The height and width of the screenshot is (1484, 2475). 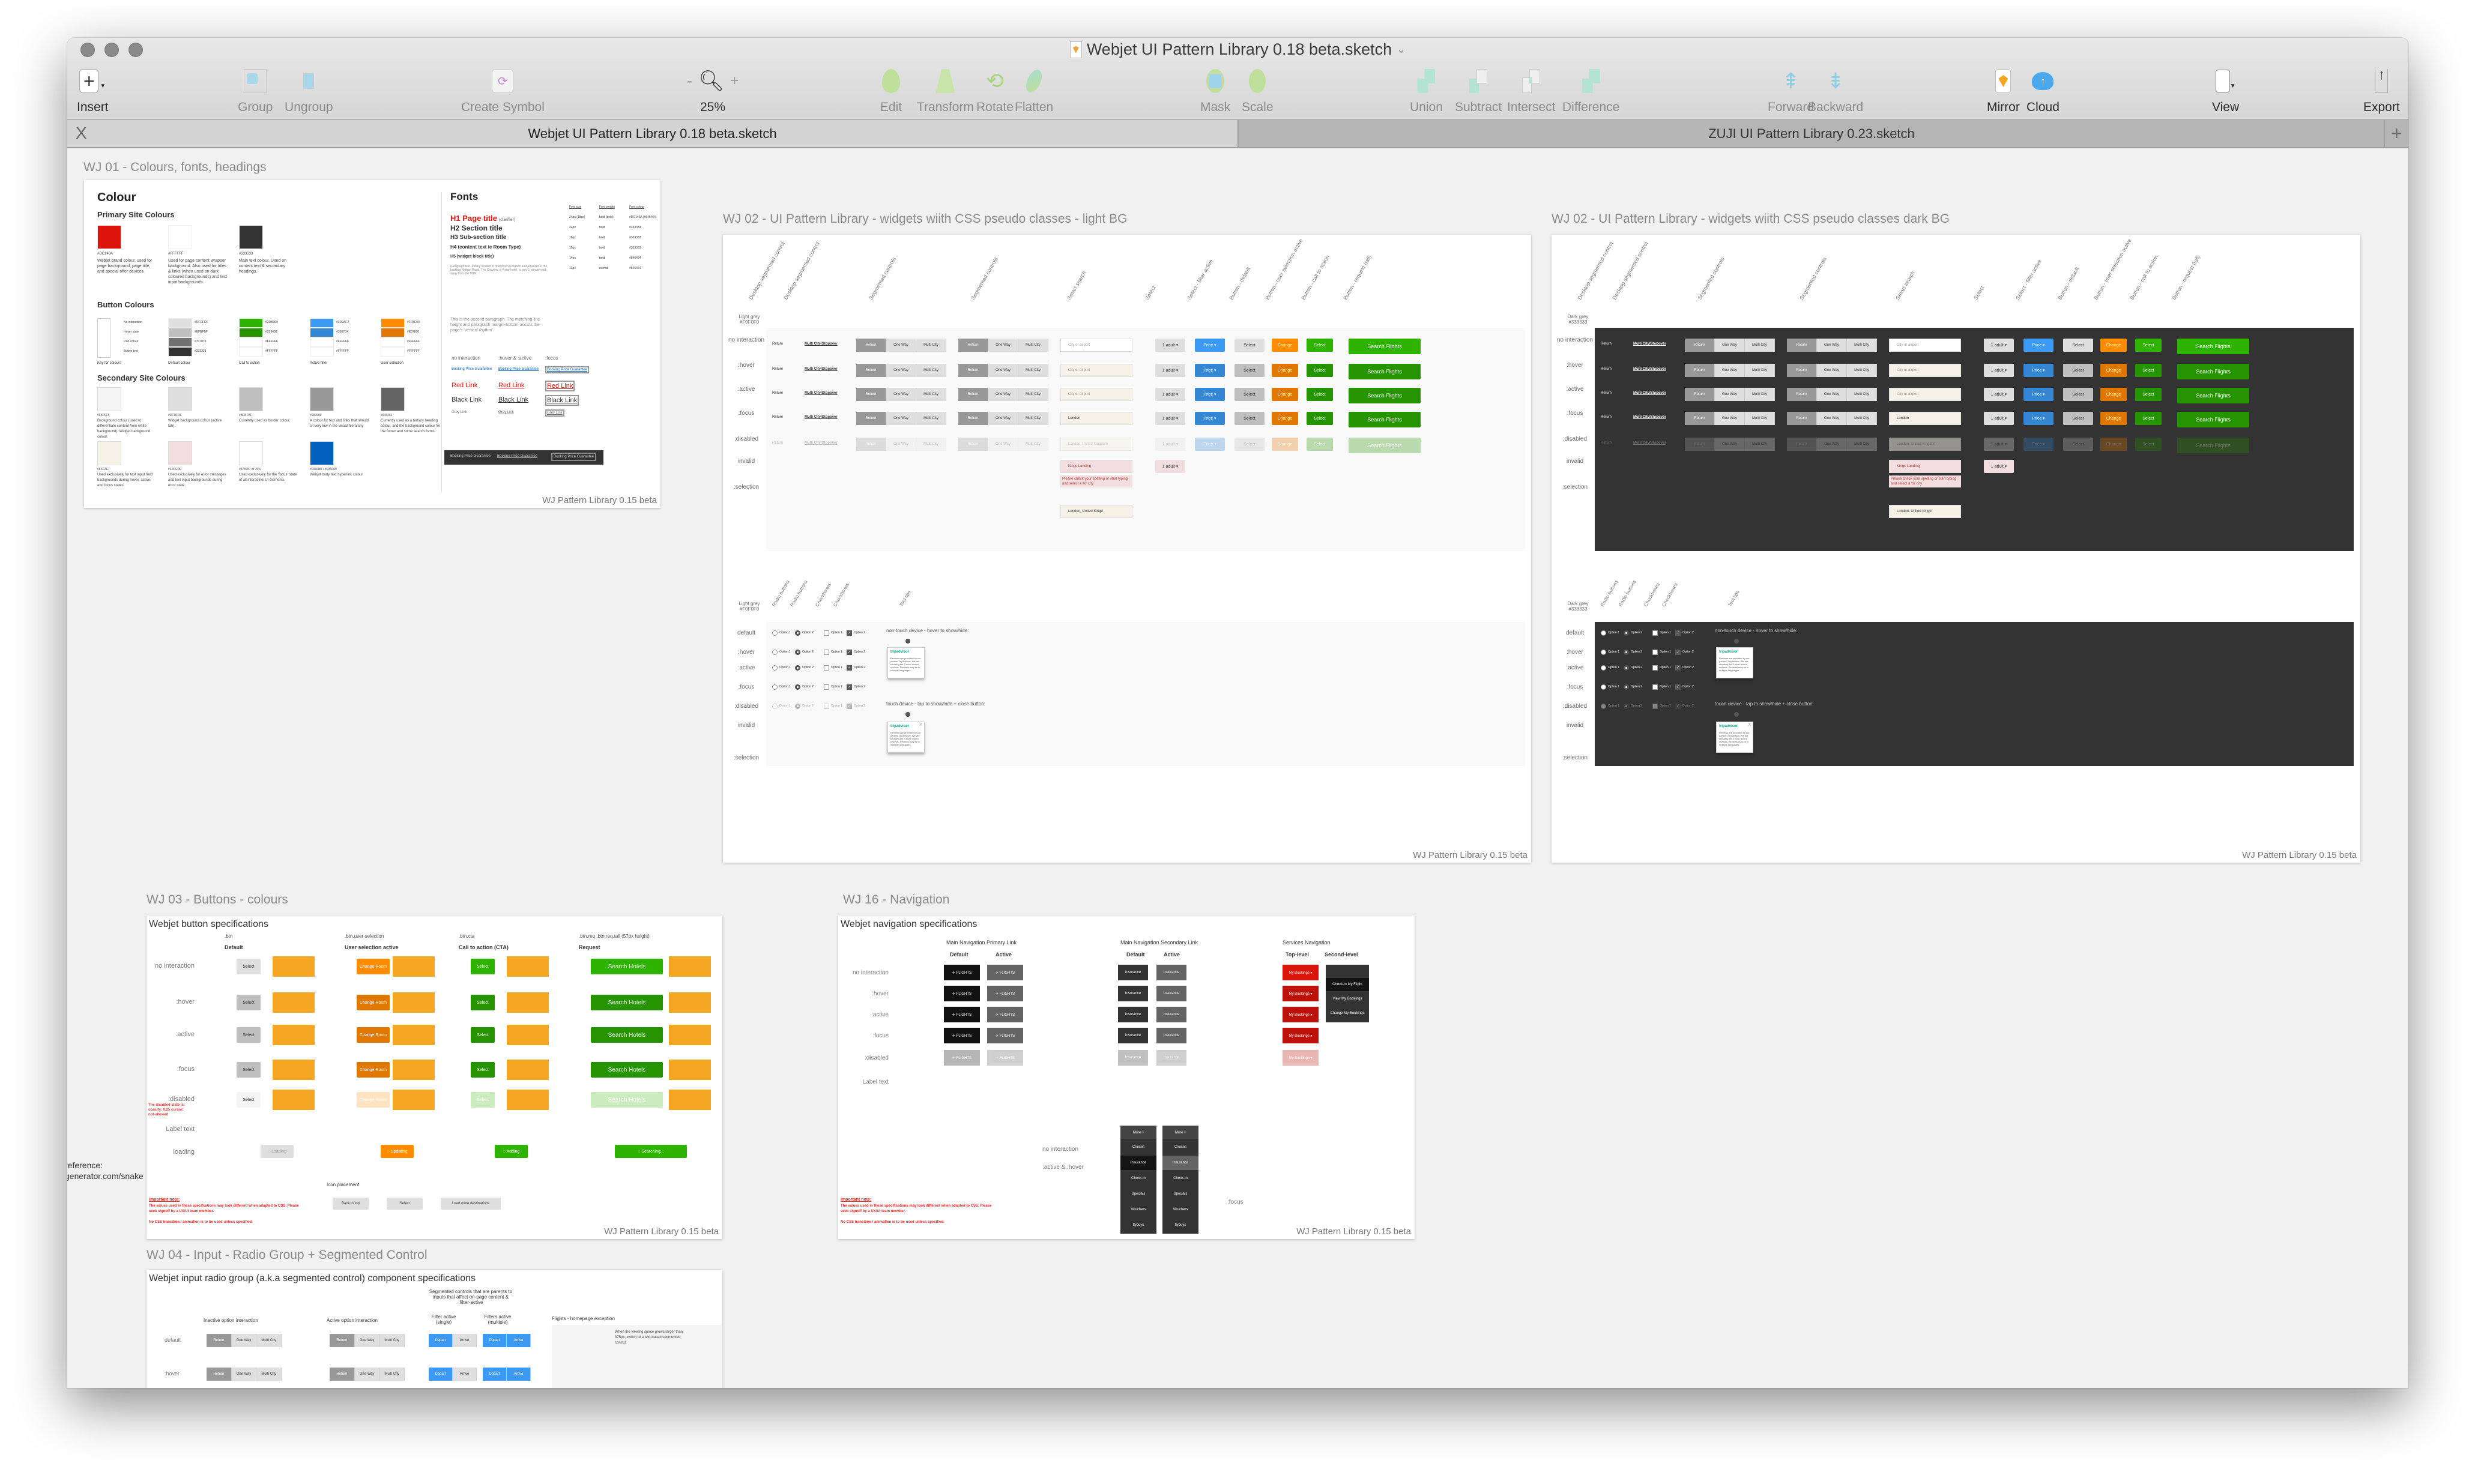 I want to click on edit-button: Edit, so click(x=891, y=92).